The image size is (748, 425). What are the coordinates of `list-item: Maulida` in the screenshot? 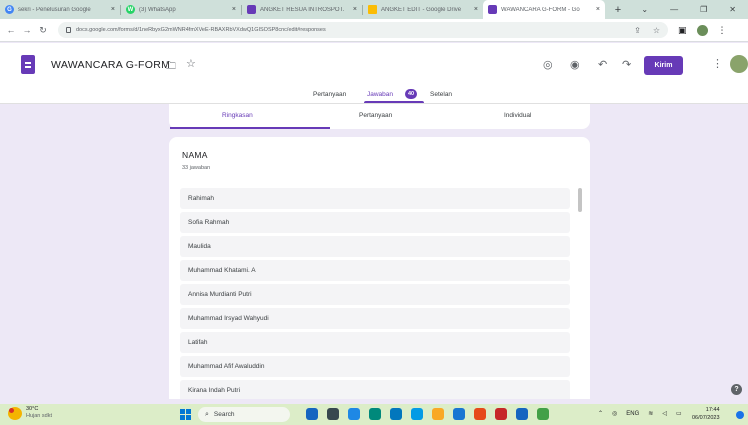 It's located at (375, 246).